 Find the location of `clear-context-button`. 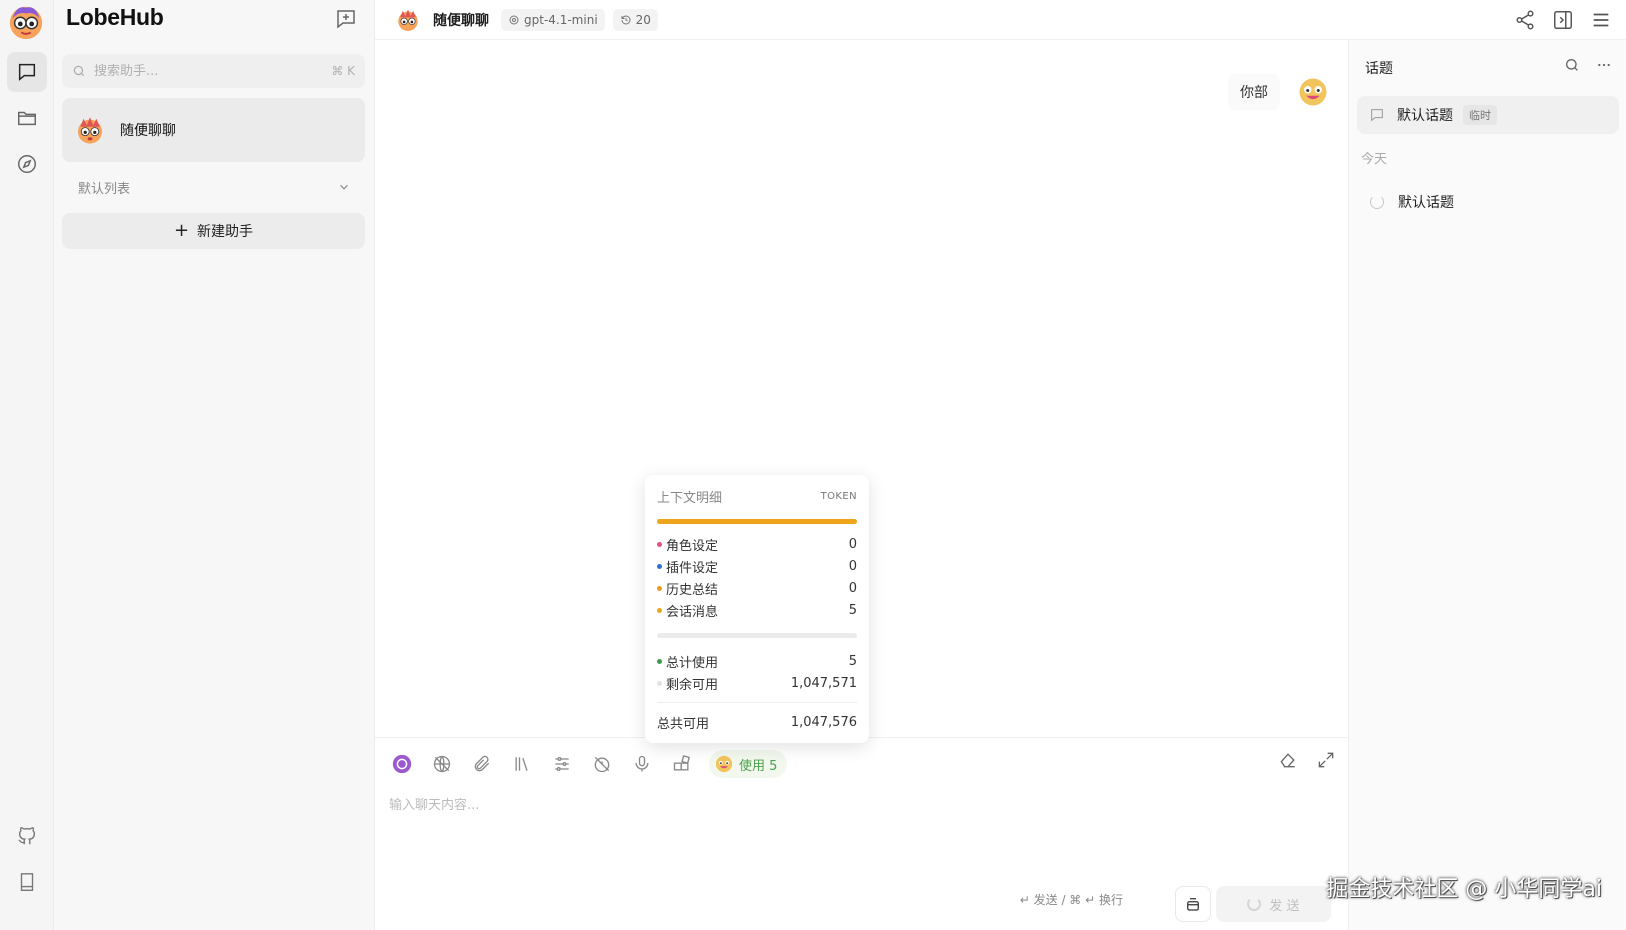

clear-context-button is located at coordinates (1193, 904).